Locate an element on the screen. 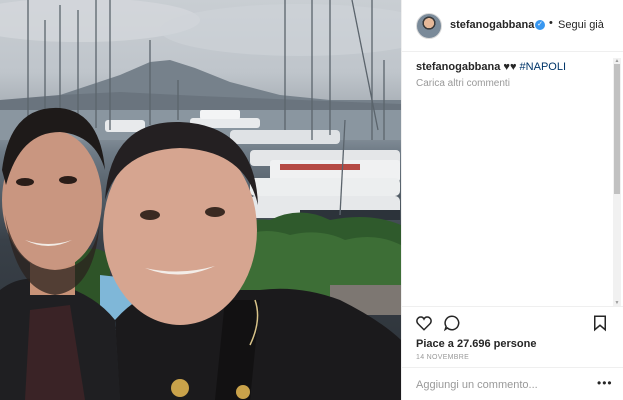  header-username: stefanogabbana is located at coordinates (492, 25).